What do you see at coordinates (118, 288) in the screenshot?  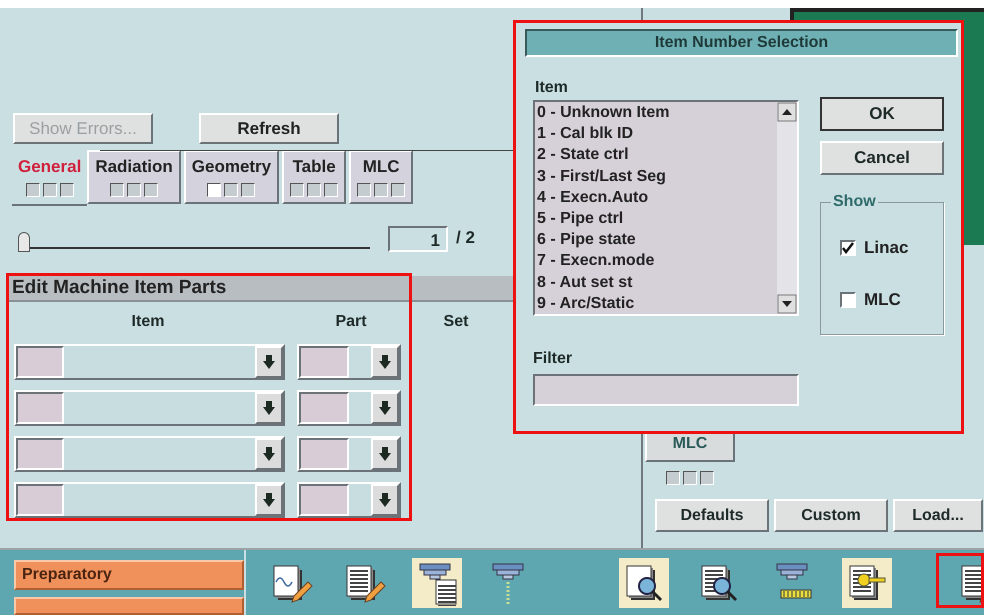 I see `section-title: Edit Machine Item Parts` at bounding box center [118, 288].